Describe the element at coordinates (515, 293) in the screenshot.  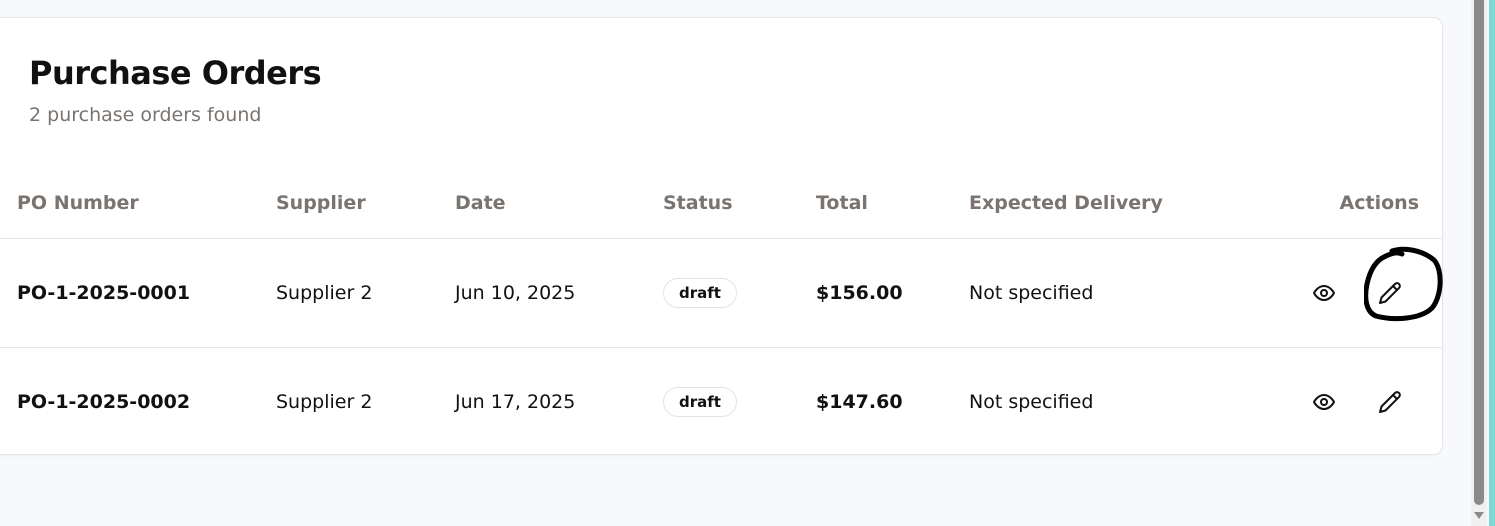
I see `order-date: Jun 10, 2025` at that location.